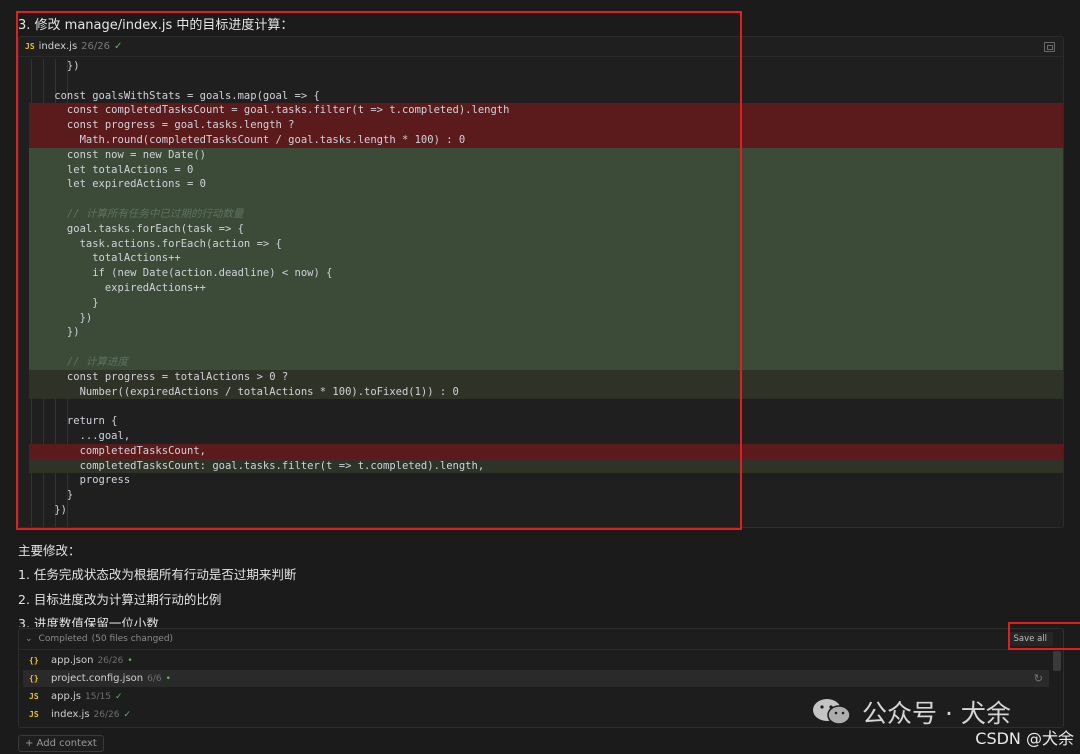  I want to click on code-line: if (new Date(action.deadline) < now) {, so click(546, 273).